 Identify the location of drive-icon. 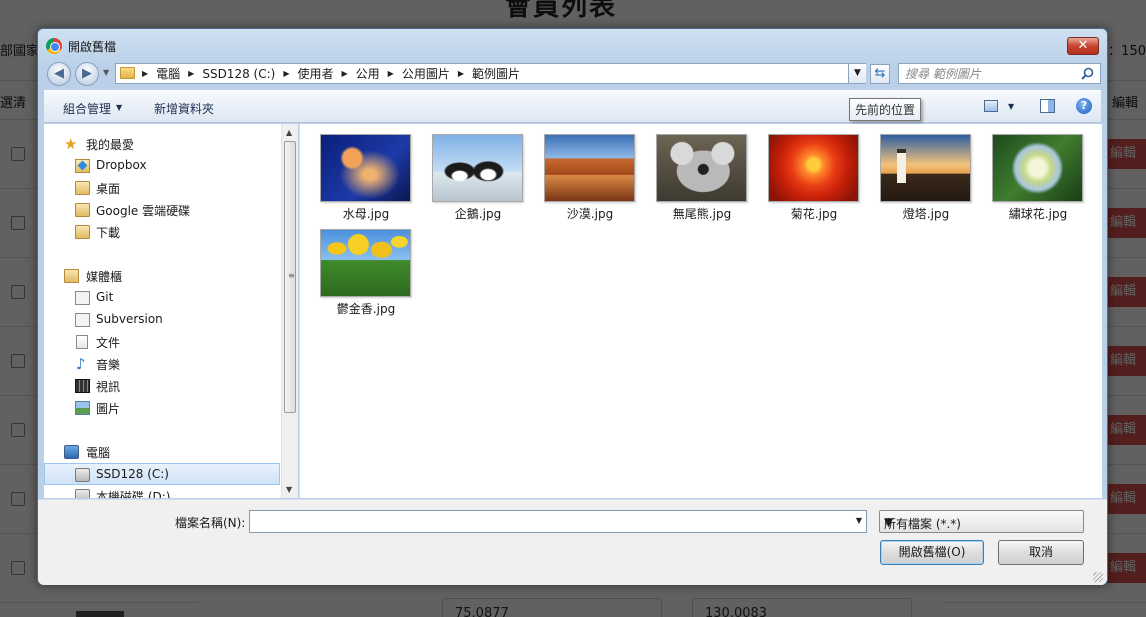
(82, 475).